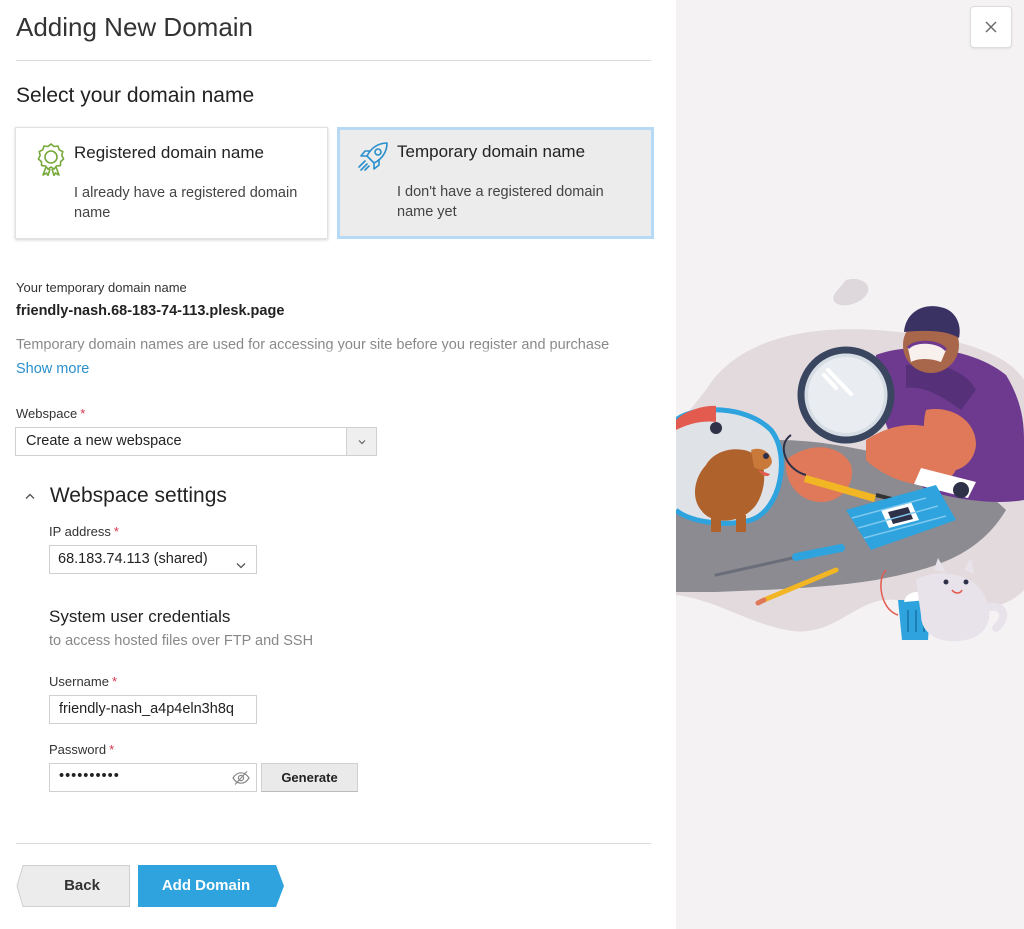 The height and width of the screenshot is (929, 1024). Describe the element at coordinates (333, 60) in the screenshot. I see `title-divider` at that location.